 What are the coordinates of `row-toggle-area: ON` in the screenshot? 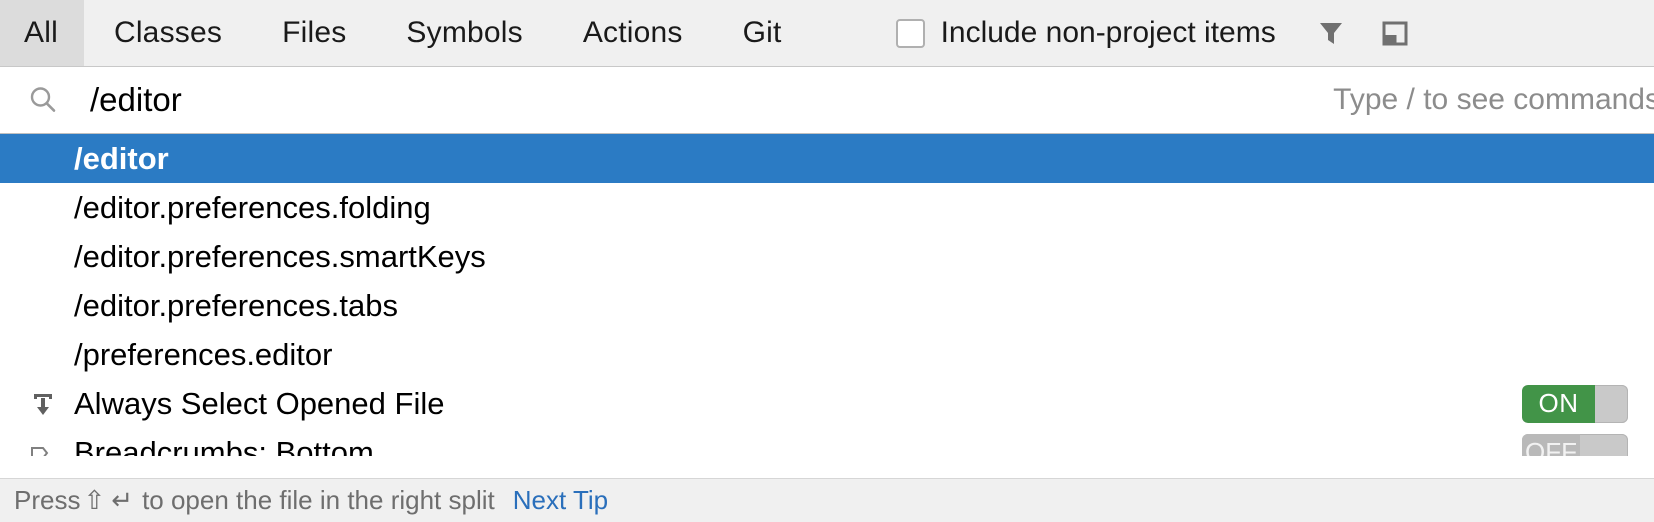 It's located at (1579, 403).